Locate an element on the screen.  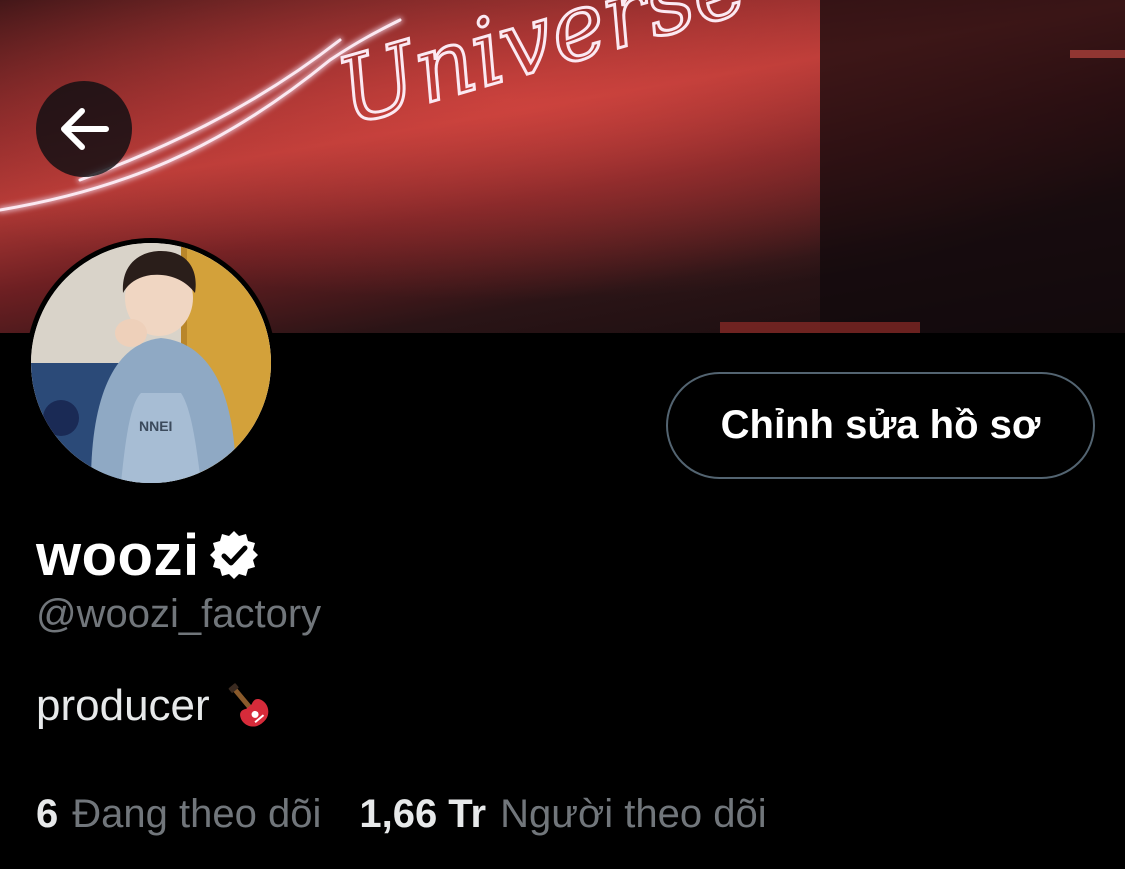
user-handle: @woozi_factory is located at coordinates (179, 614).